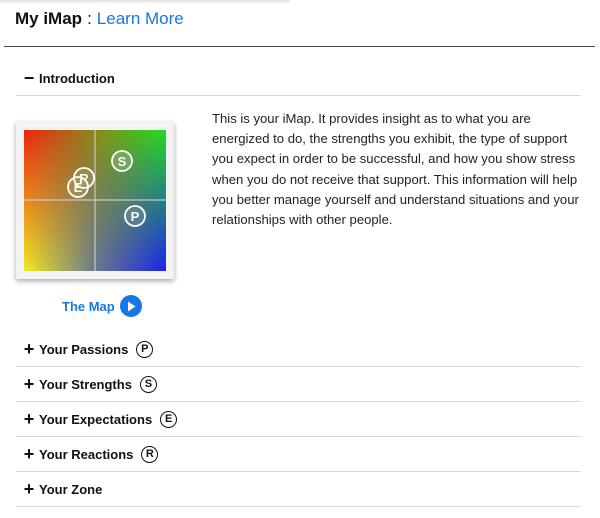 Image resolution: width=600 pixels, height=518 pixels. Describe the element at coordinates (49, 18) in the screenshot. I see `page-title: My iMap` at that location.